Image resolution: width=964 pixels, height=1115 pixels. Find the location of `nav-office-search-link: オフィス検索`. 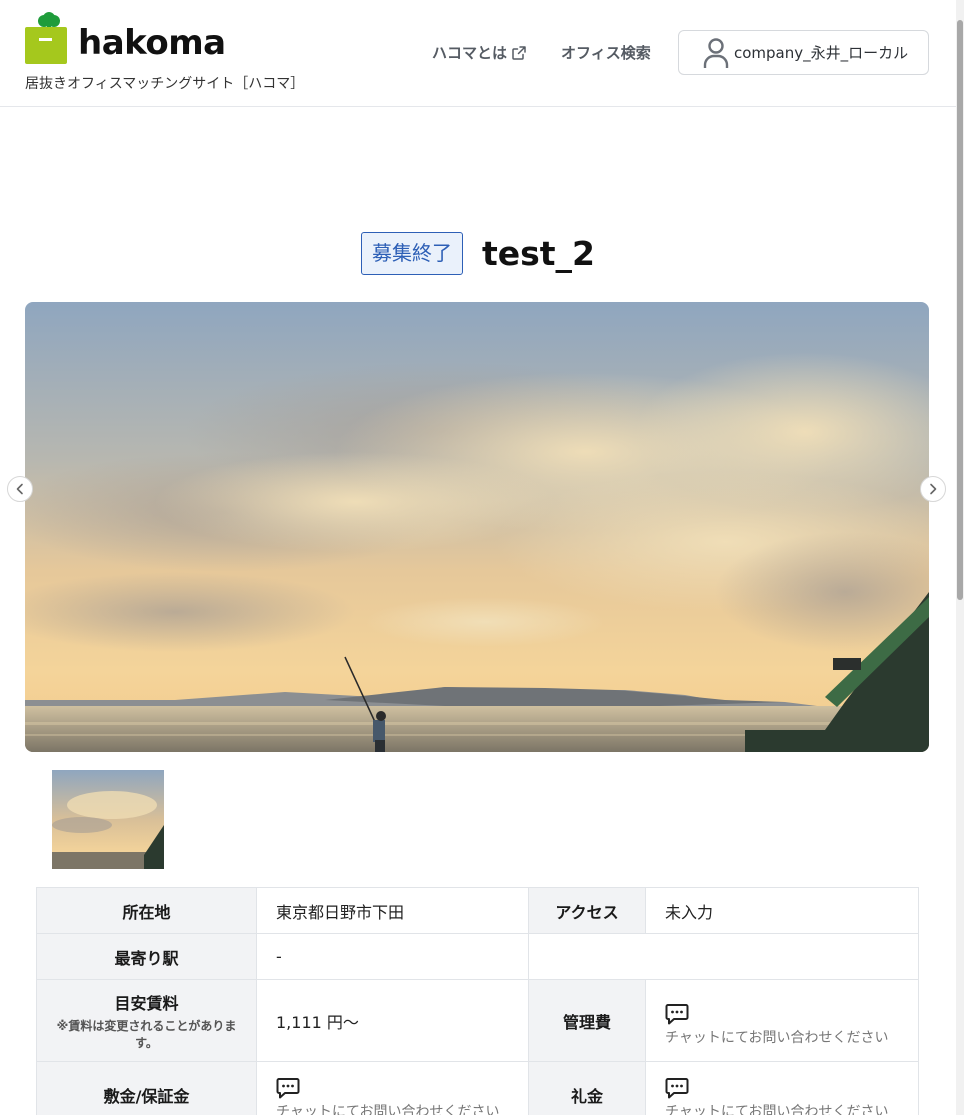

nav-office-search-link: オフィス検索 is located at coordinates (606, 52).